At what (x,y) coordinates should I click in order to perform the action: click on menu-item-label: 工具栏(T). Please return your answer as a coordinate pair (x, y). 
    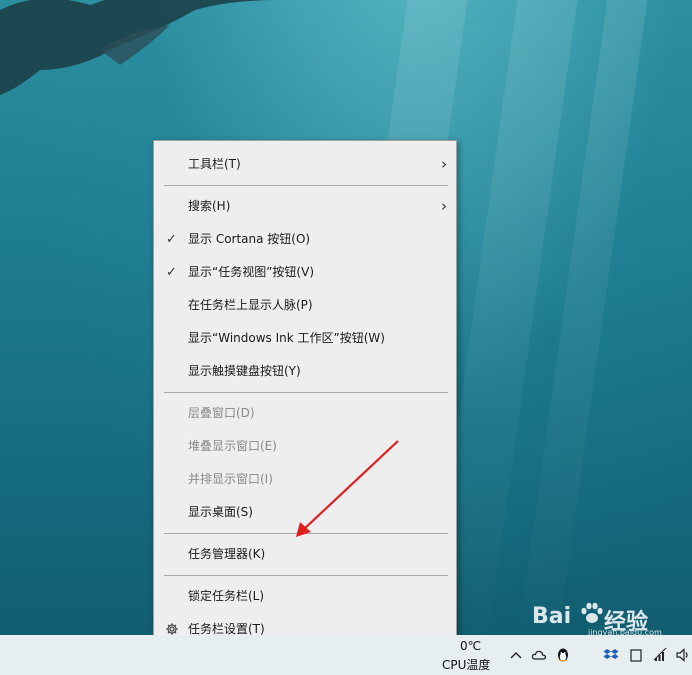
    Looking at the image, I should click on (214, 164).